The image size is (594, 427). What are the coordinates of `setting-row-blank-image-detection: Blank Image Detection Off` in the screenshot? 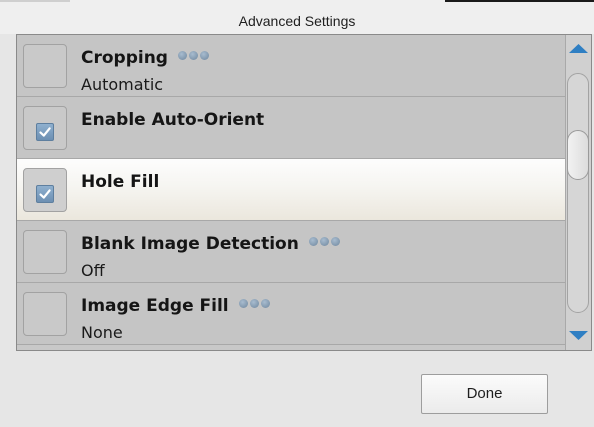 It's located at (291, 252).